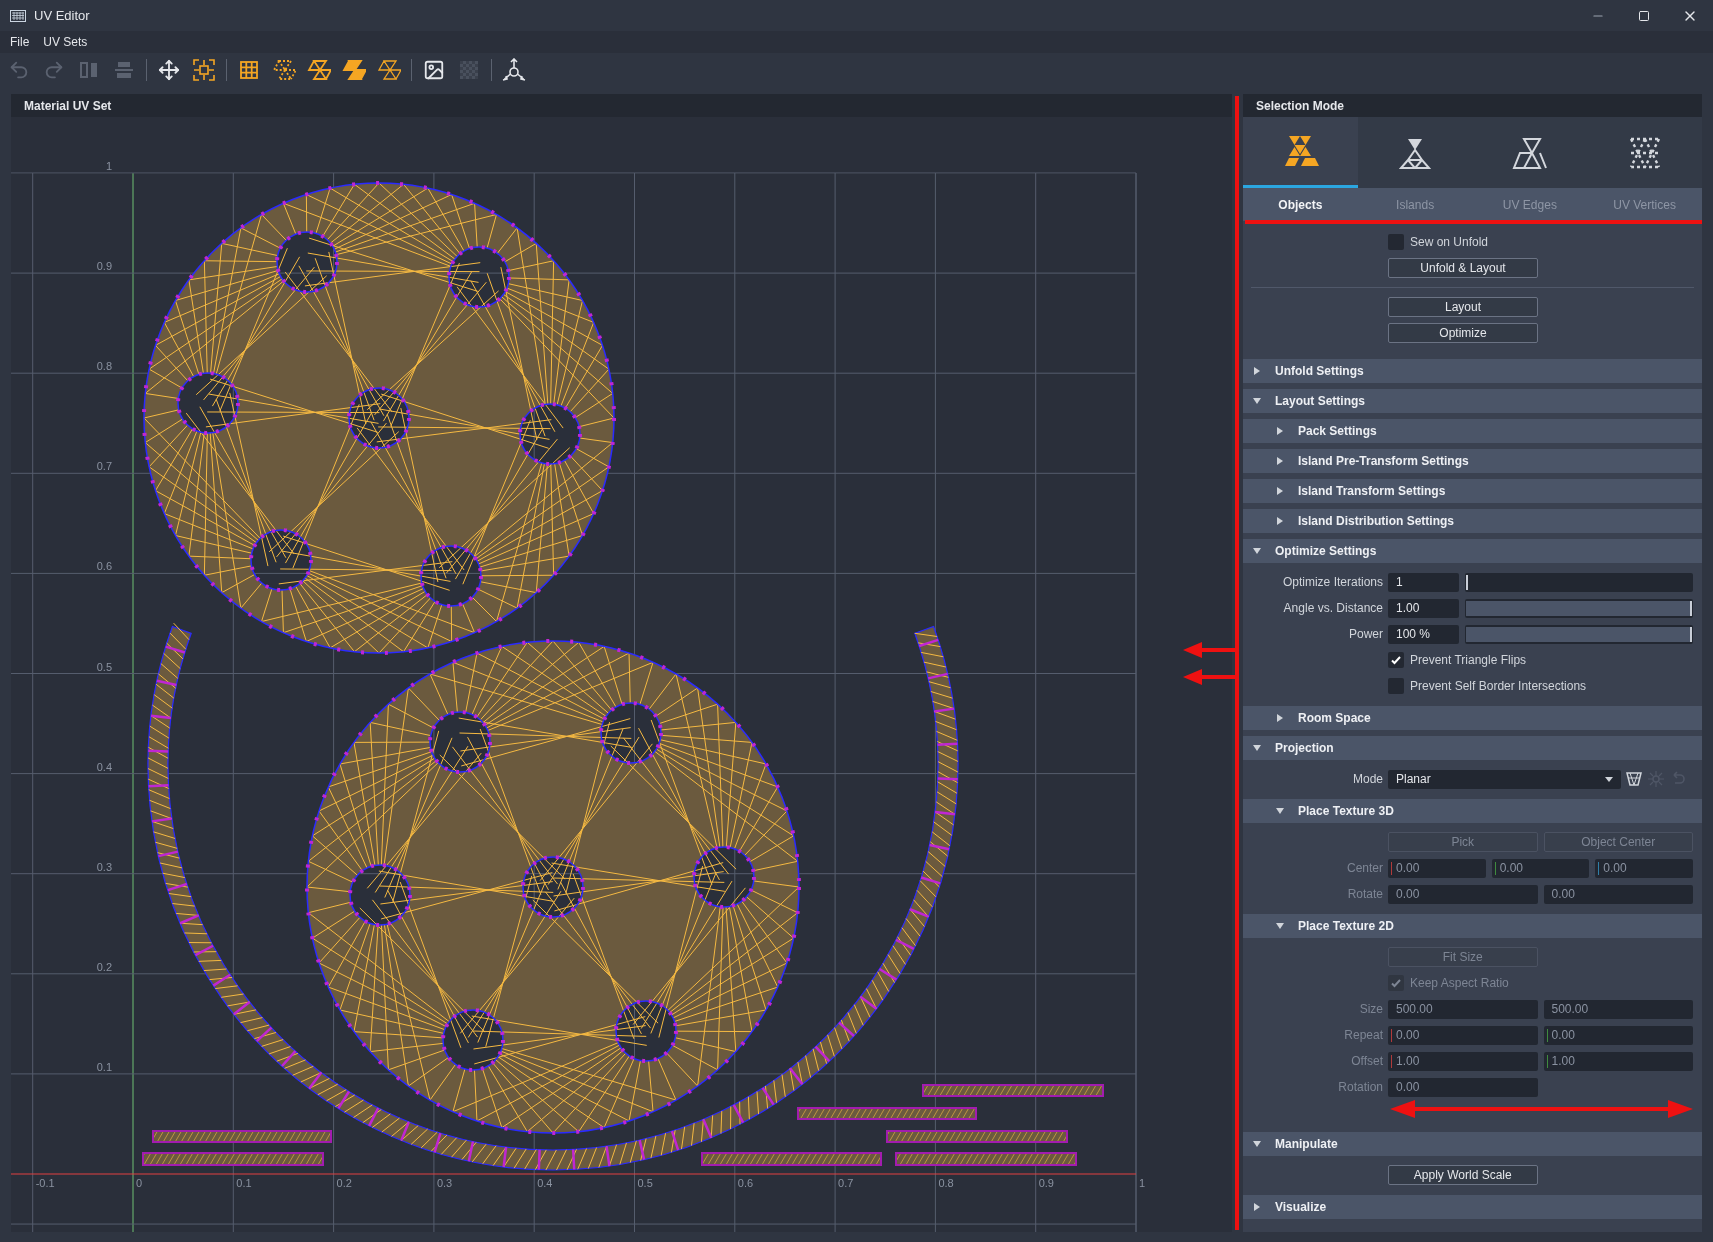 This screenshot has width=1713, height=1242. Describe the element at coordinates (20, 42) in the screenshot. I see `menu-item: File` at that location.